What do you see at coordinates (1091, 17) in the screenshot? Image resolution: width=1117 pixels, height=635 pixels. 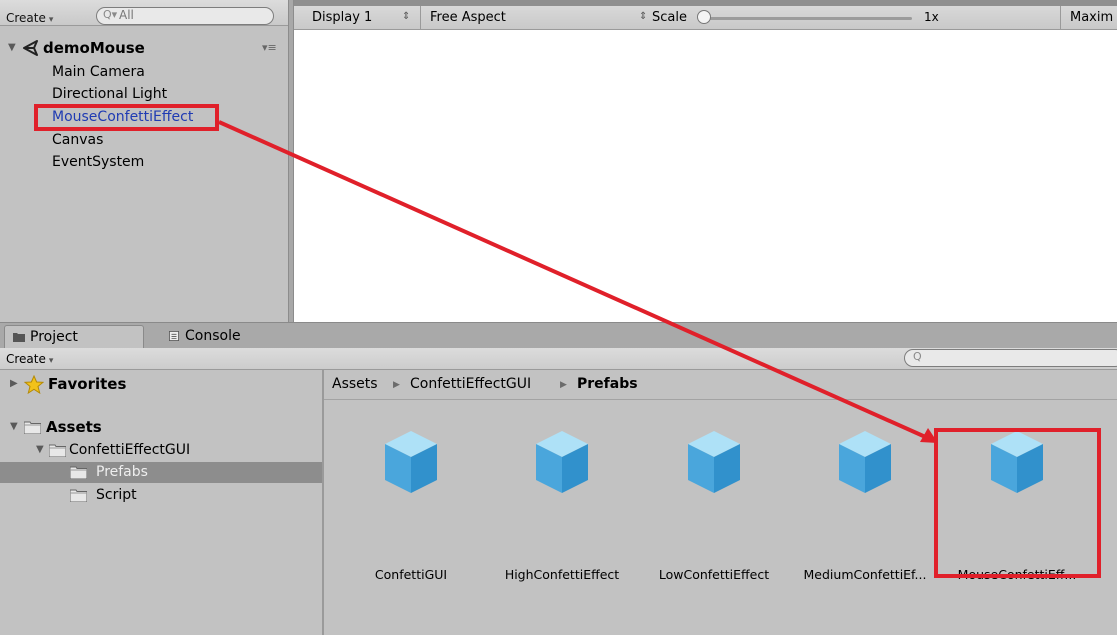 I see `maximize-on-play-toggle: Maxim` at bounding box center [1091, 17].